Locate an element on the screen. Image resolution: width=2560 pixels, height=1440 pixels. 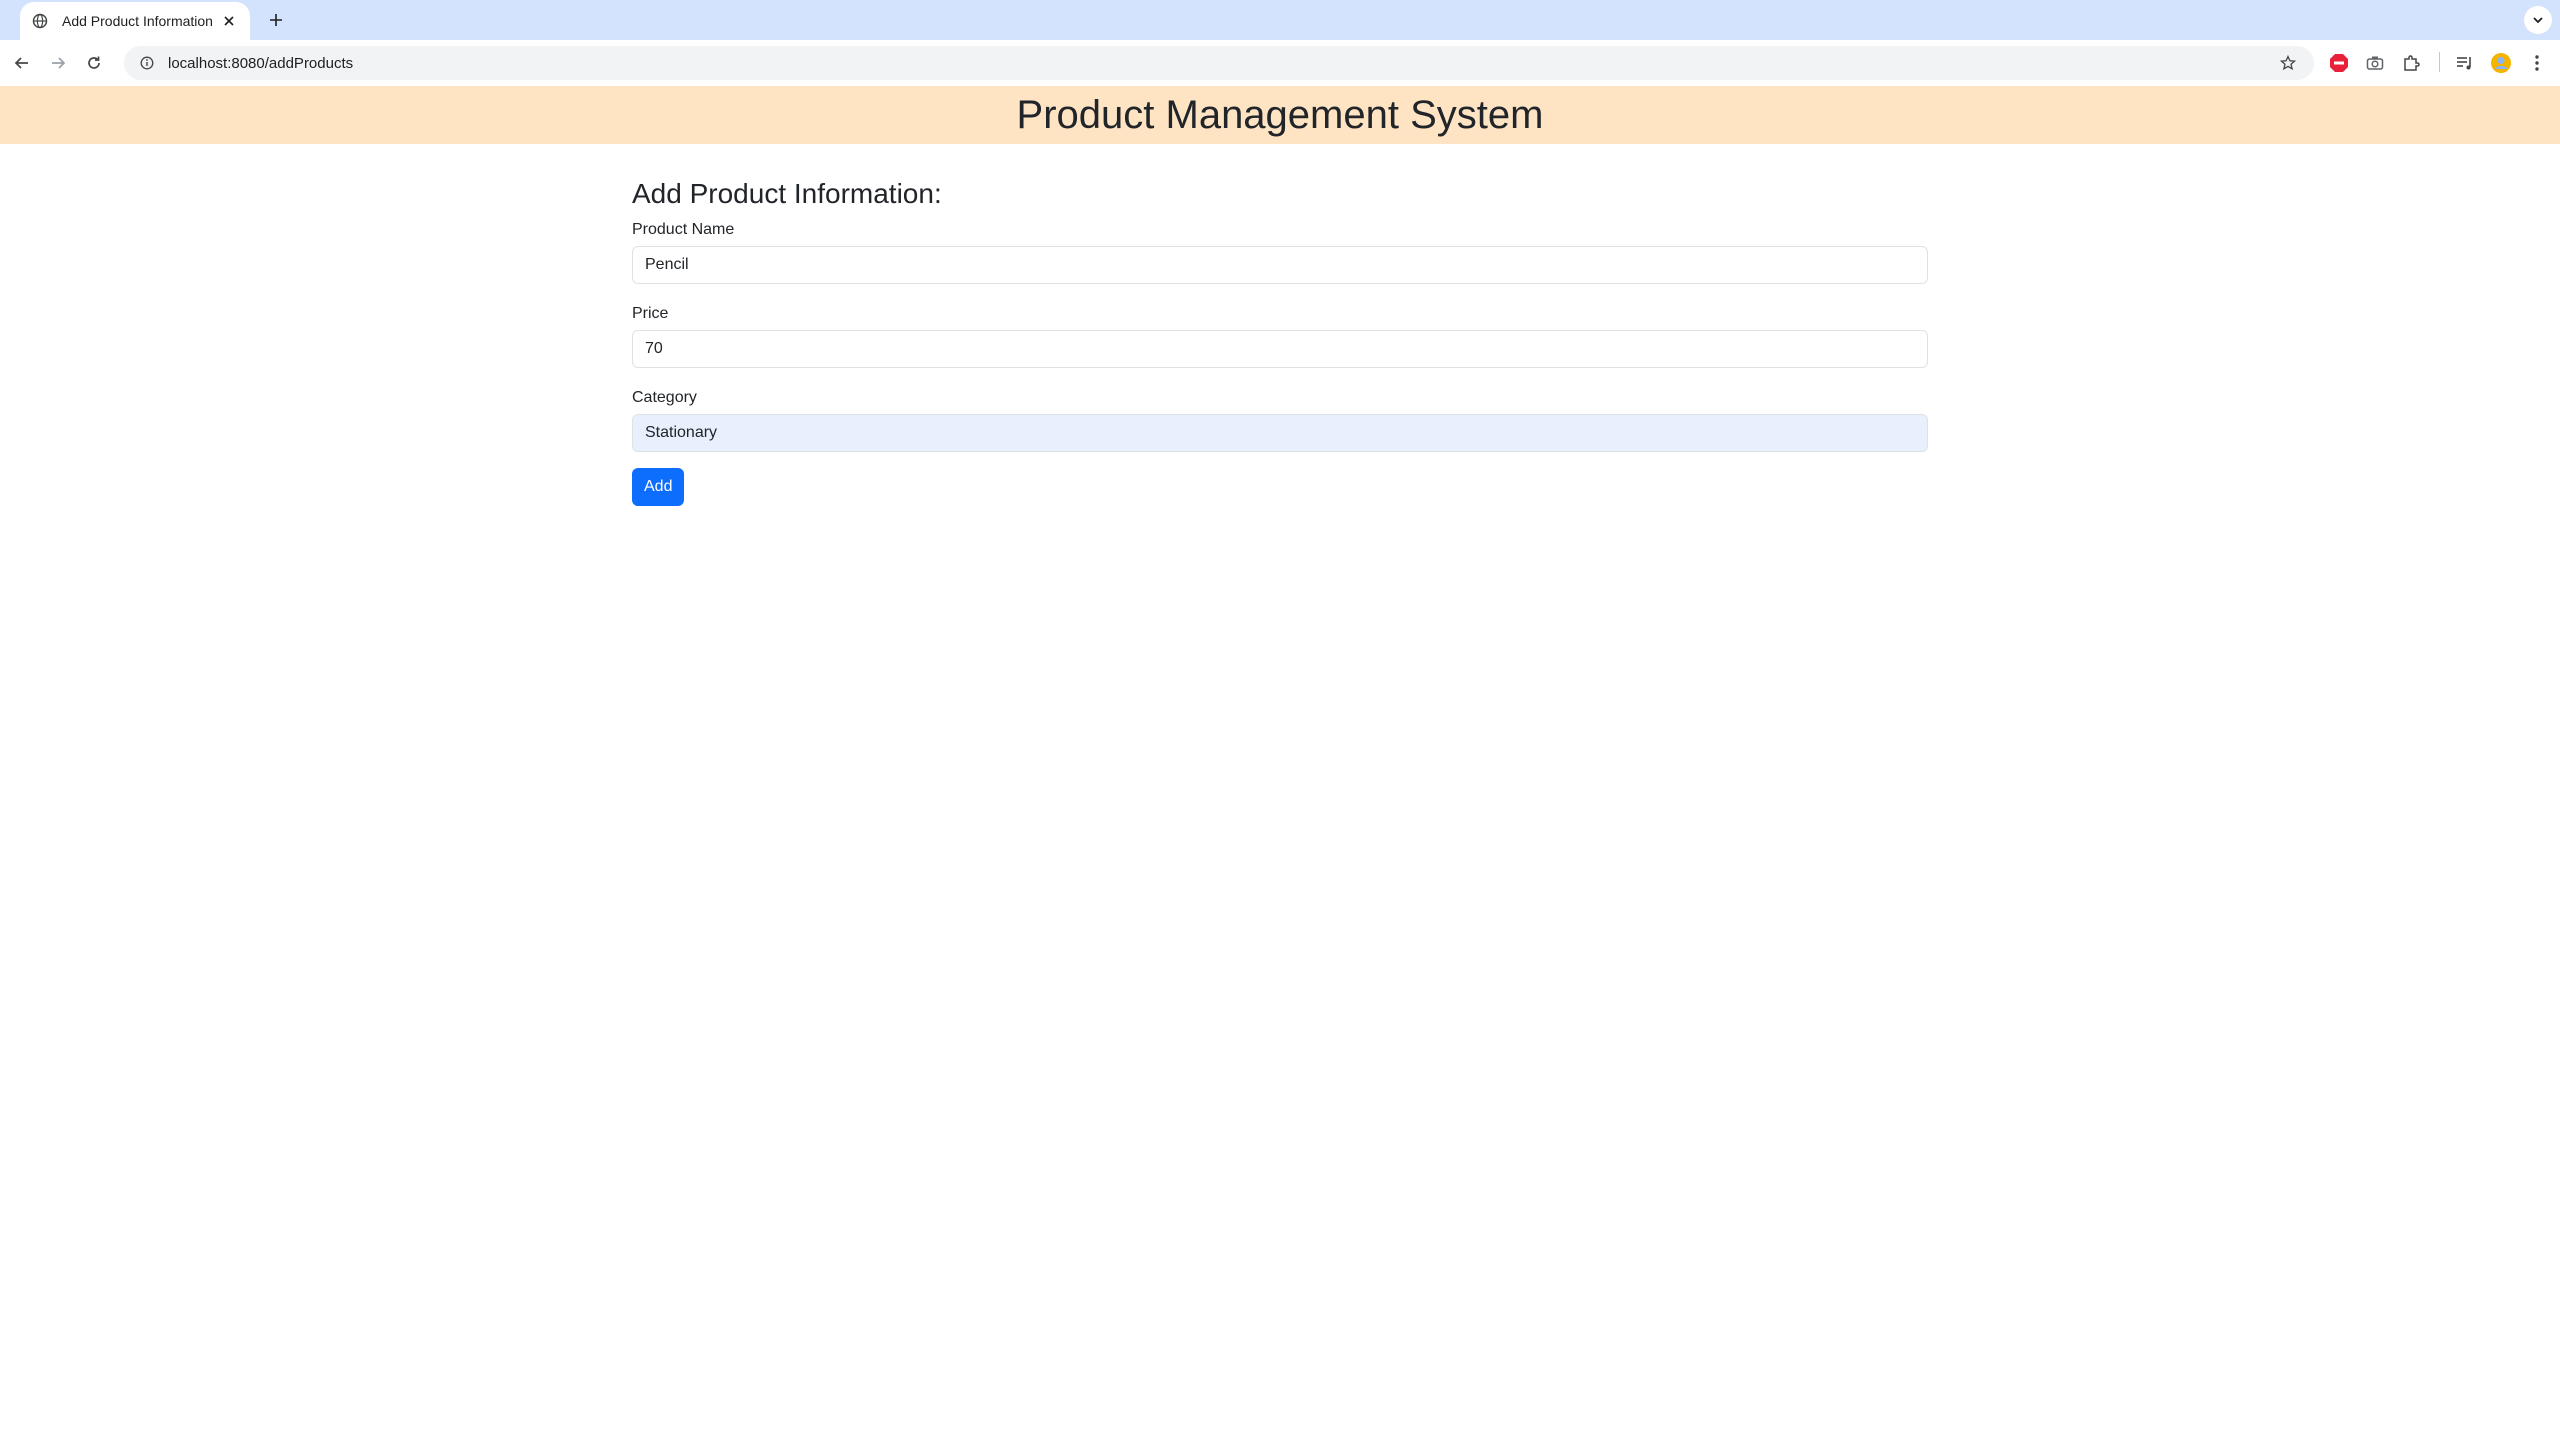
form-title: Add Product Information: is located at coordinates (787, 193).